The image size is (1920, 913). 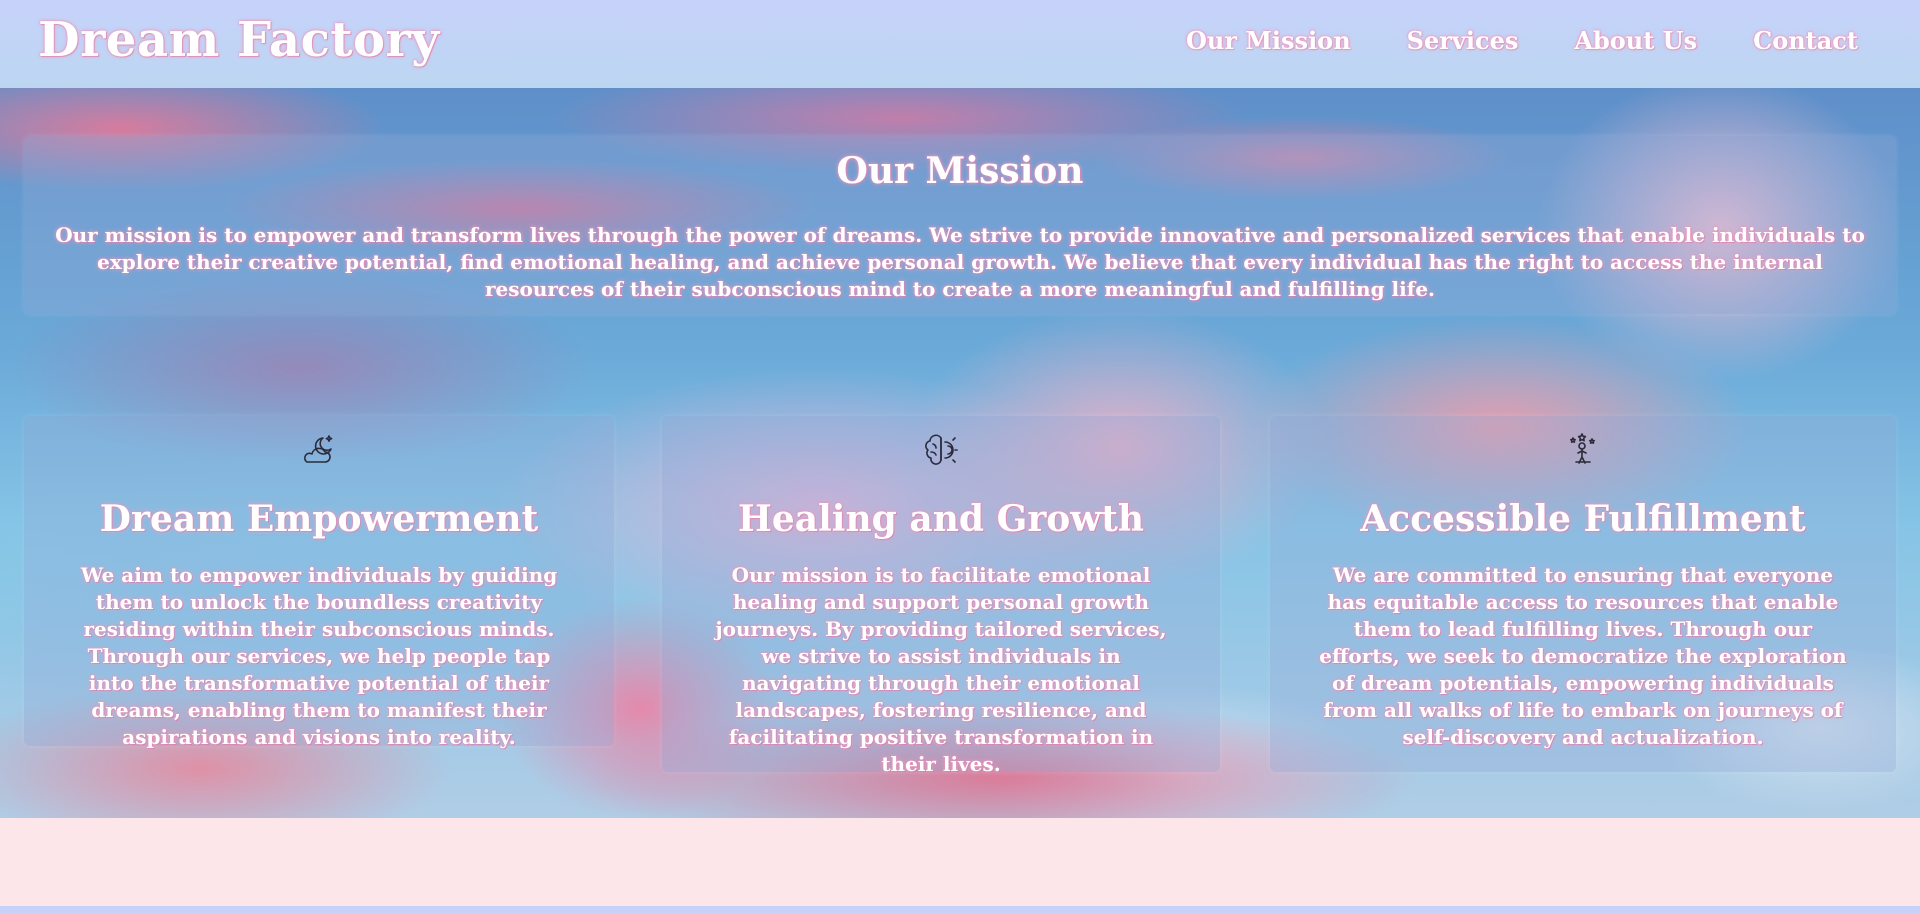 I want to click on footer-area, so click(x=960, y=862).